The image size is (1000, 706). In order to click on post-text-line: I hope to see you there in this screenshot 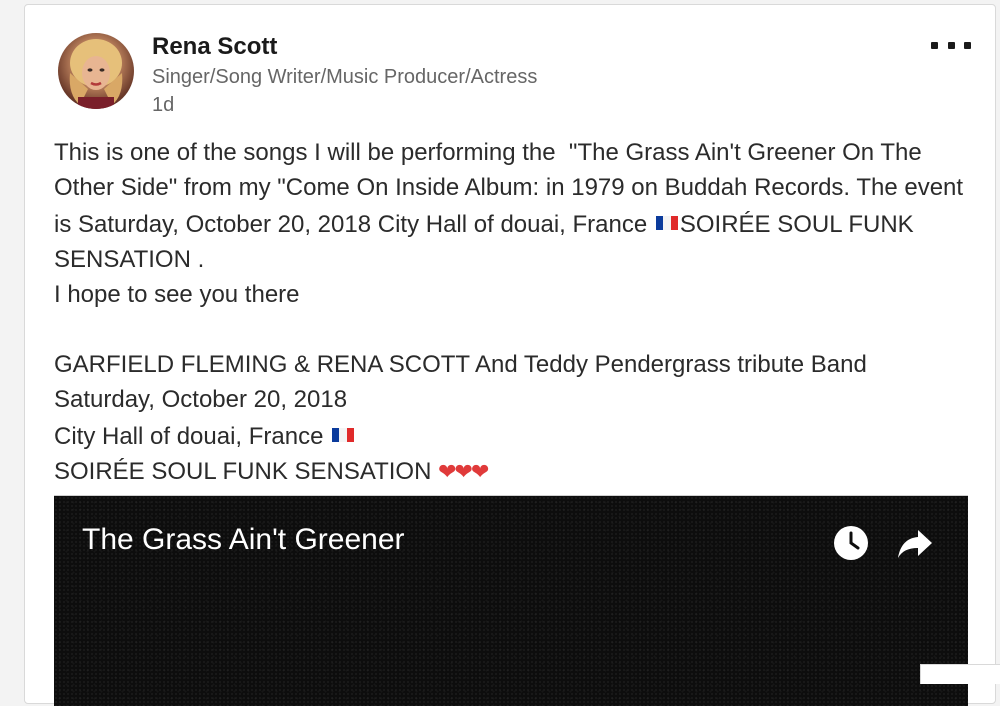, I will do `click(177, 294)`.